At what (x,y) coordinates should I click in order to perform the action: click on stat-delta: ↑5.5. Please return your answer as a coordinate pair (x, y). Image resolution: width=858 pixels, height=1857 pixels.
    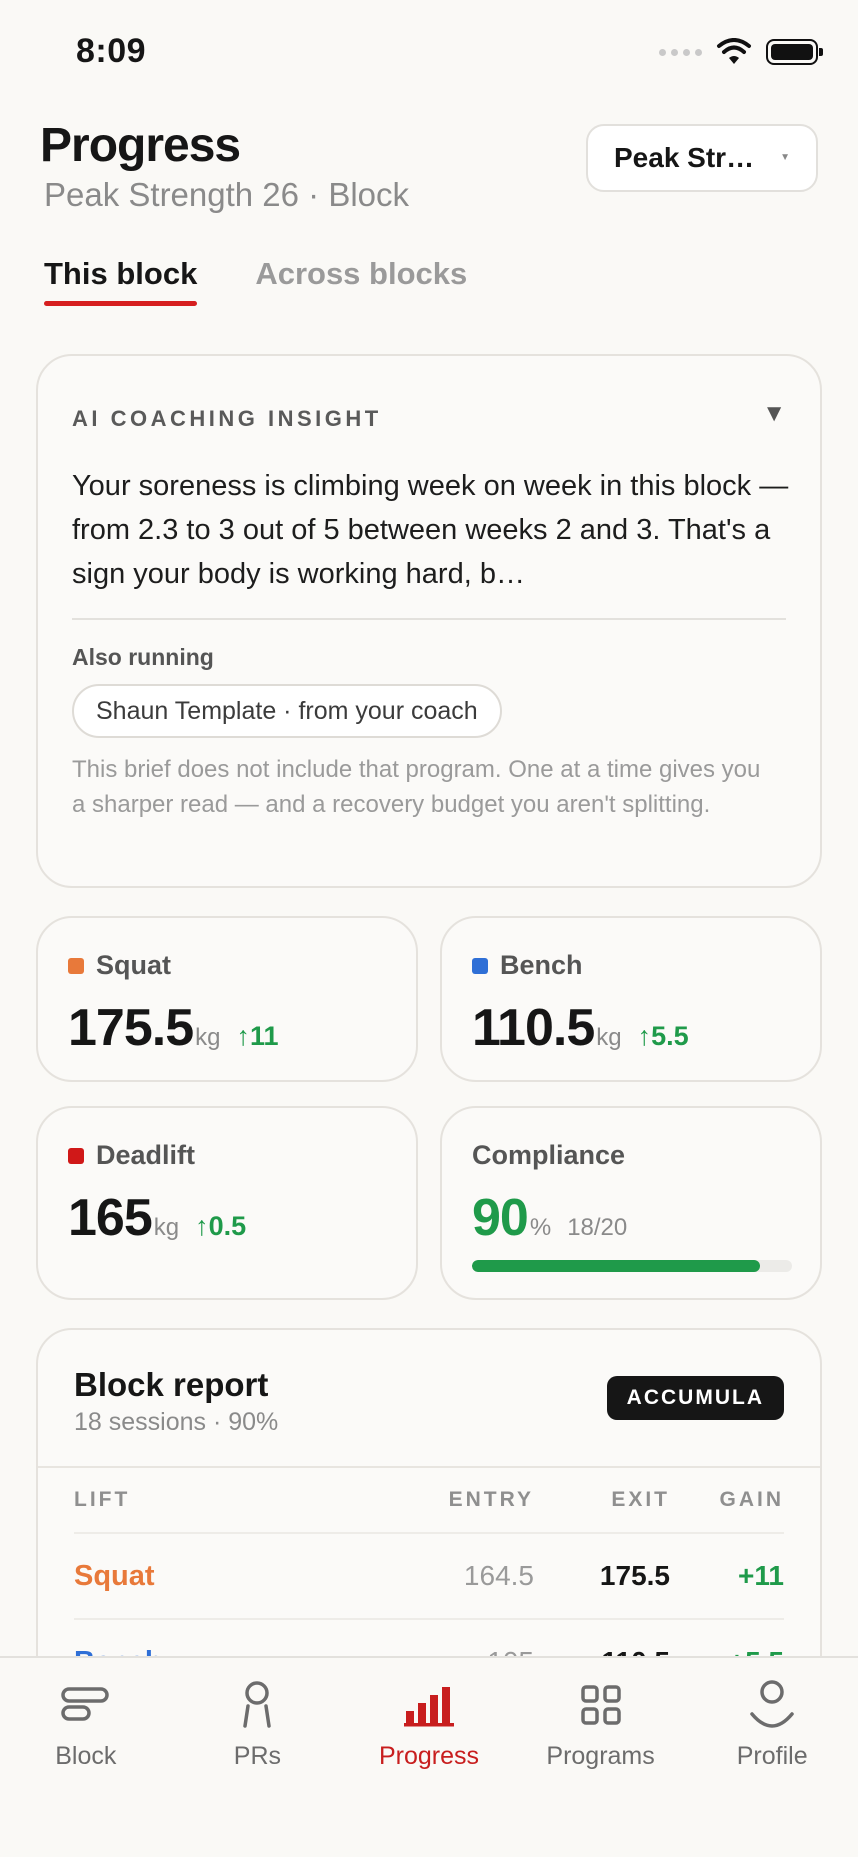
    Looking at the image, I should click on (663, 1036).